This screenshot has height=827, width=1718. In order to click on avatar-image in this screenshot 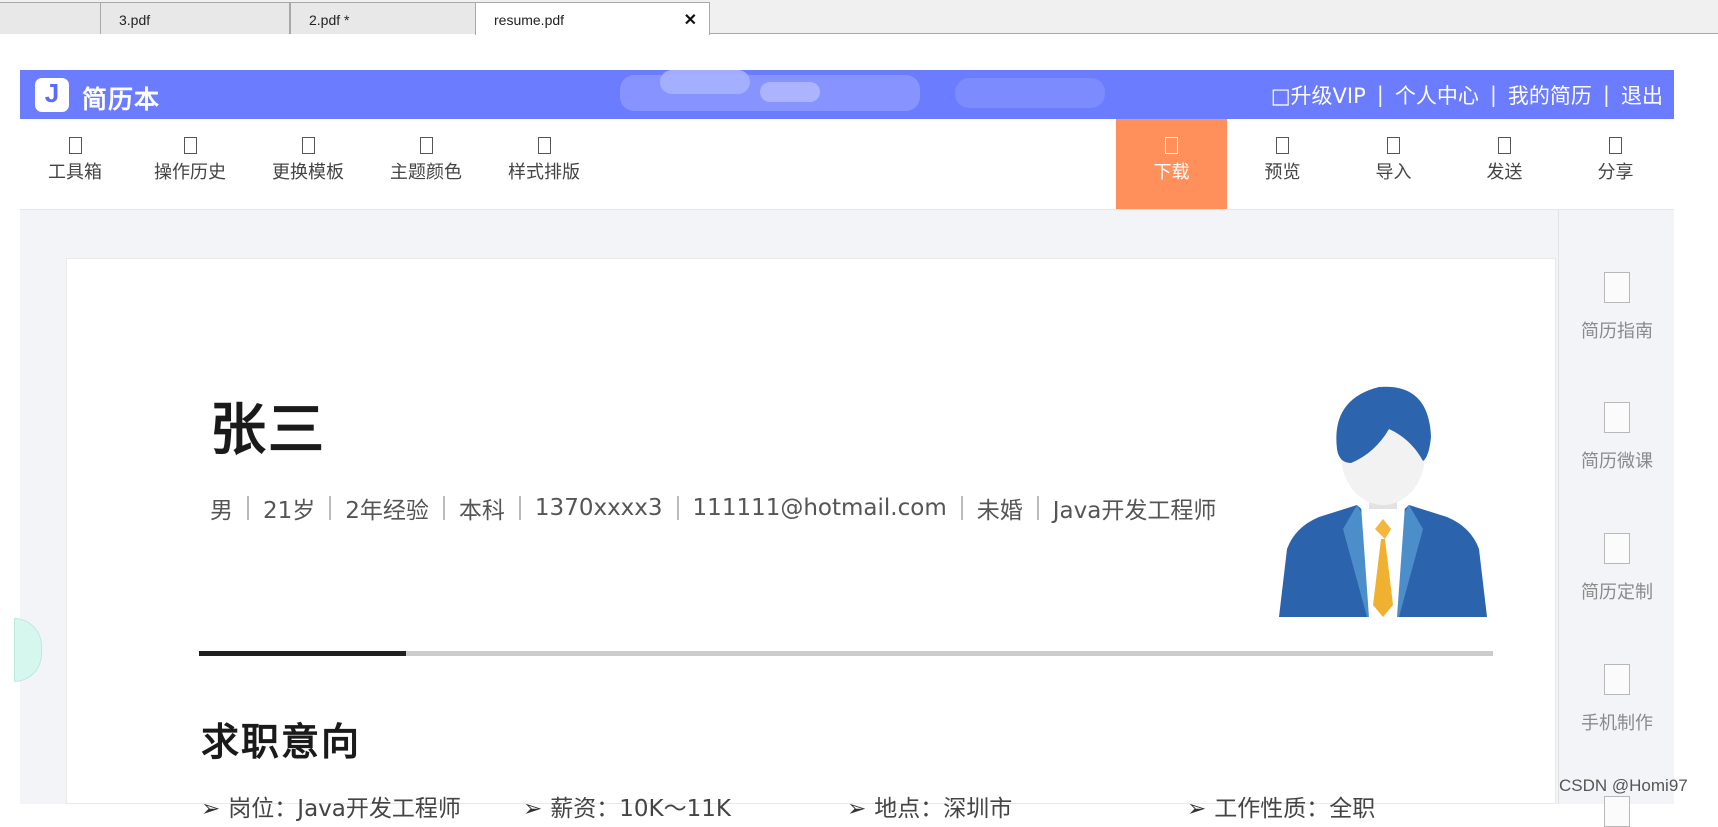, I will do `click(1383, 498)`.